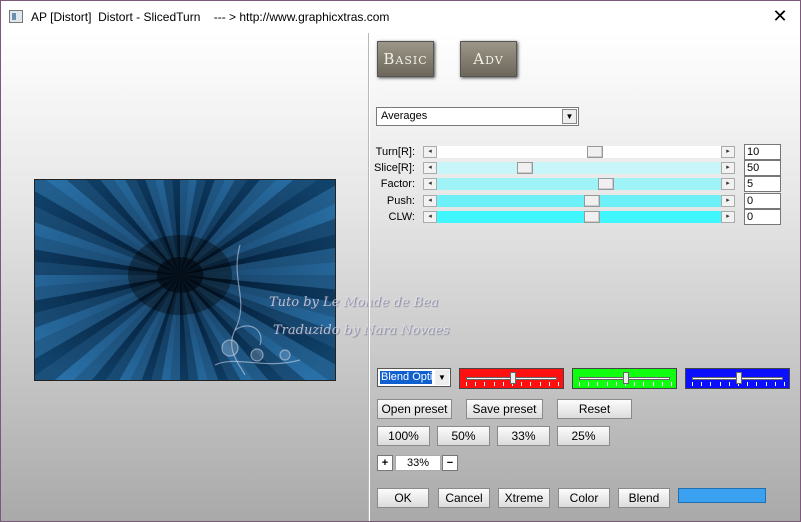 The height and width of the screenshot is (522, 801). Describe the element at coordinates (594, 409) in the screenshot. I see `reset-button: Reset` at that location.